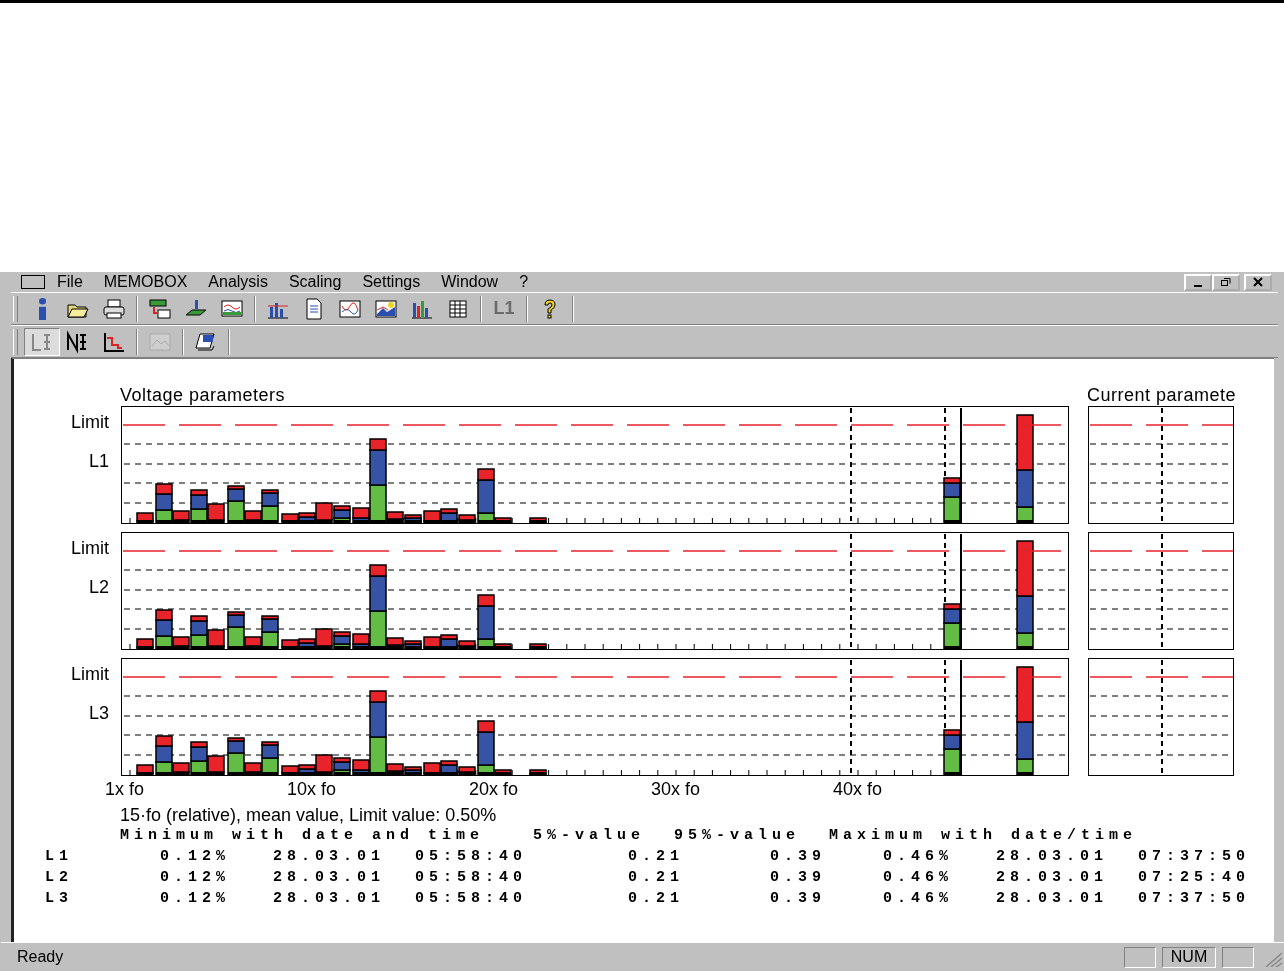 The height and width of the screenshot is (971, 1284). Describe the element at coordinates (1194, 878) in the screenshot. I see `table-cell-text: 07:25:40` at that location.